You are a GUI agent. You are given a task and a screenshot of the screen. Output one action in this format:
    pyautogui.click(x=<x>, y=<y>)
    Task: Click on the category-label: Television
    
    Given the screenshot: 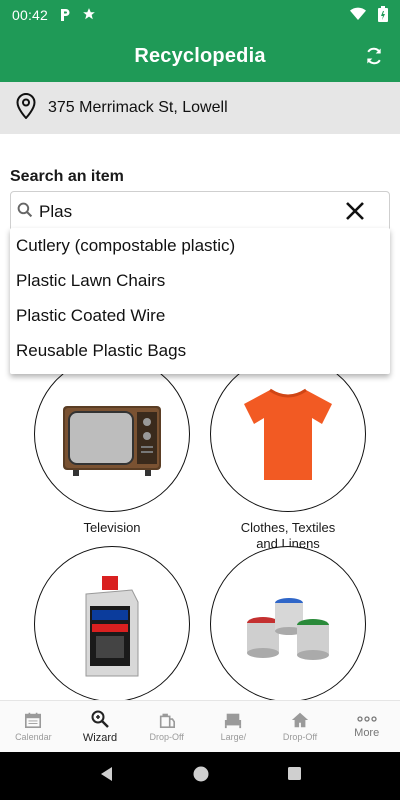 What is the action you would take?
    pyautogui.click(x=112, y=527)
    